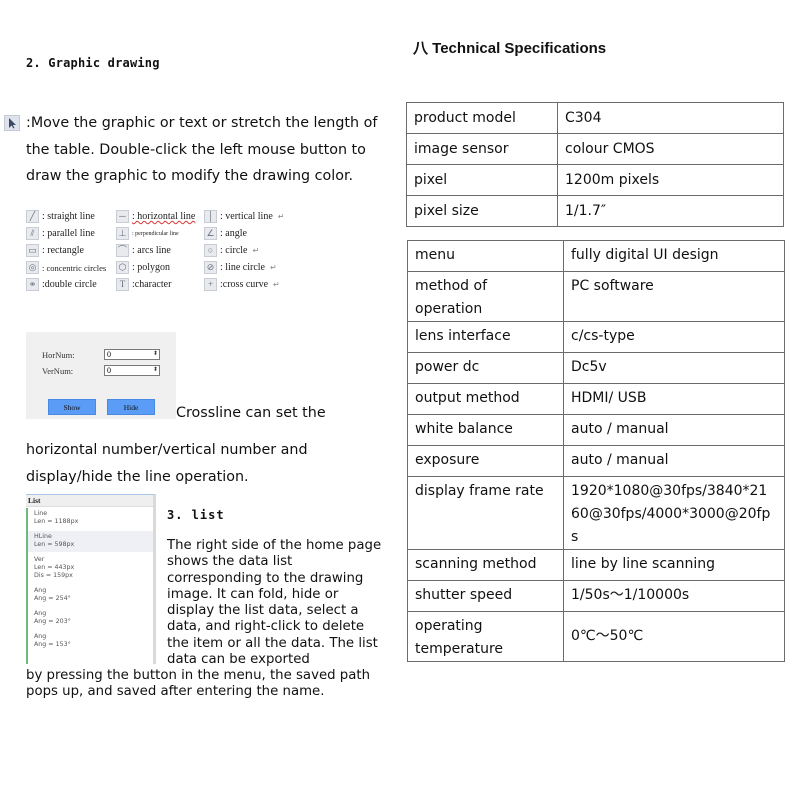  Describe the element at coordinates (155, 354) in the screenshot. I see `hornum-spinner-icon: ⬍` at that location.